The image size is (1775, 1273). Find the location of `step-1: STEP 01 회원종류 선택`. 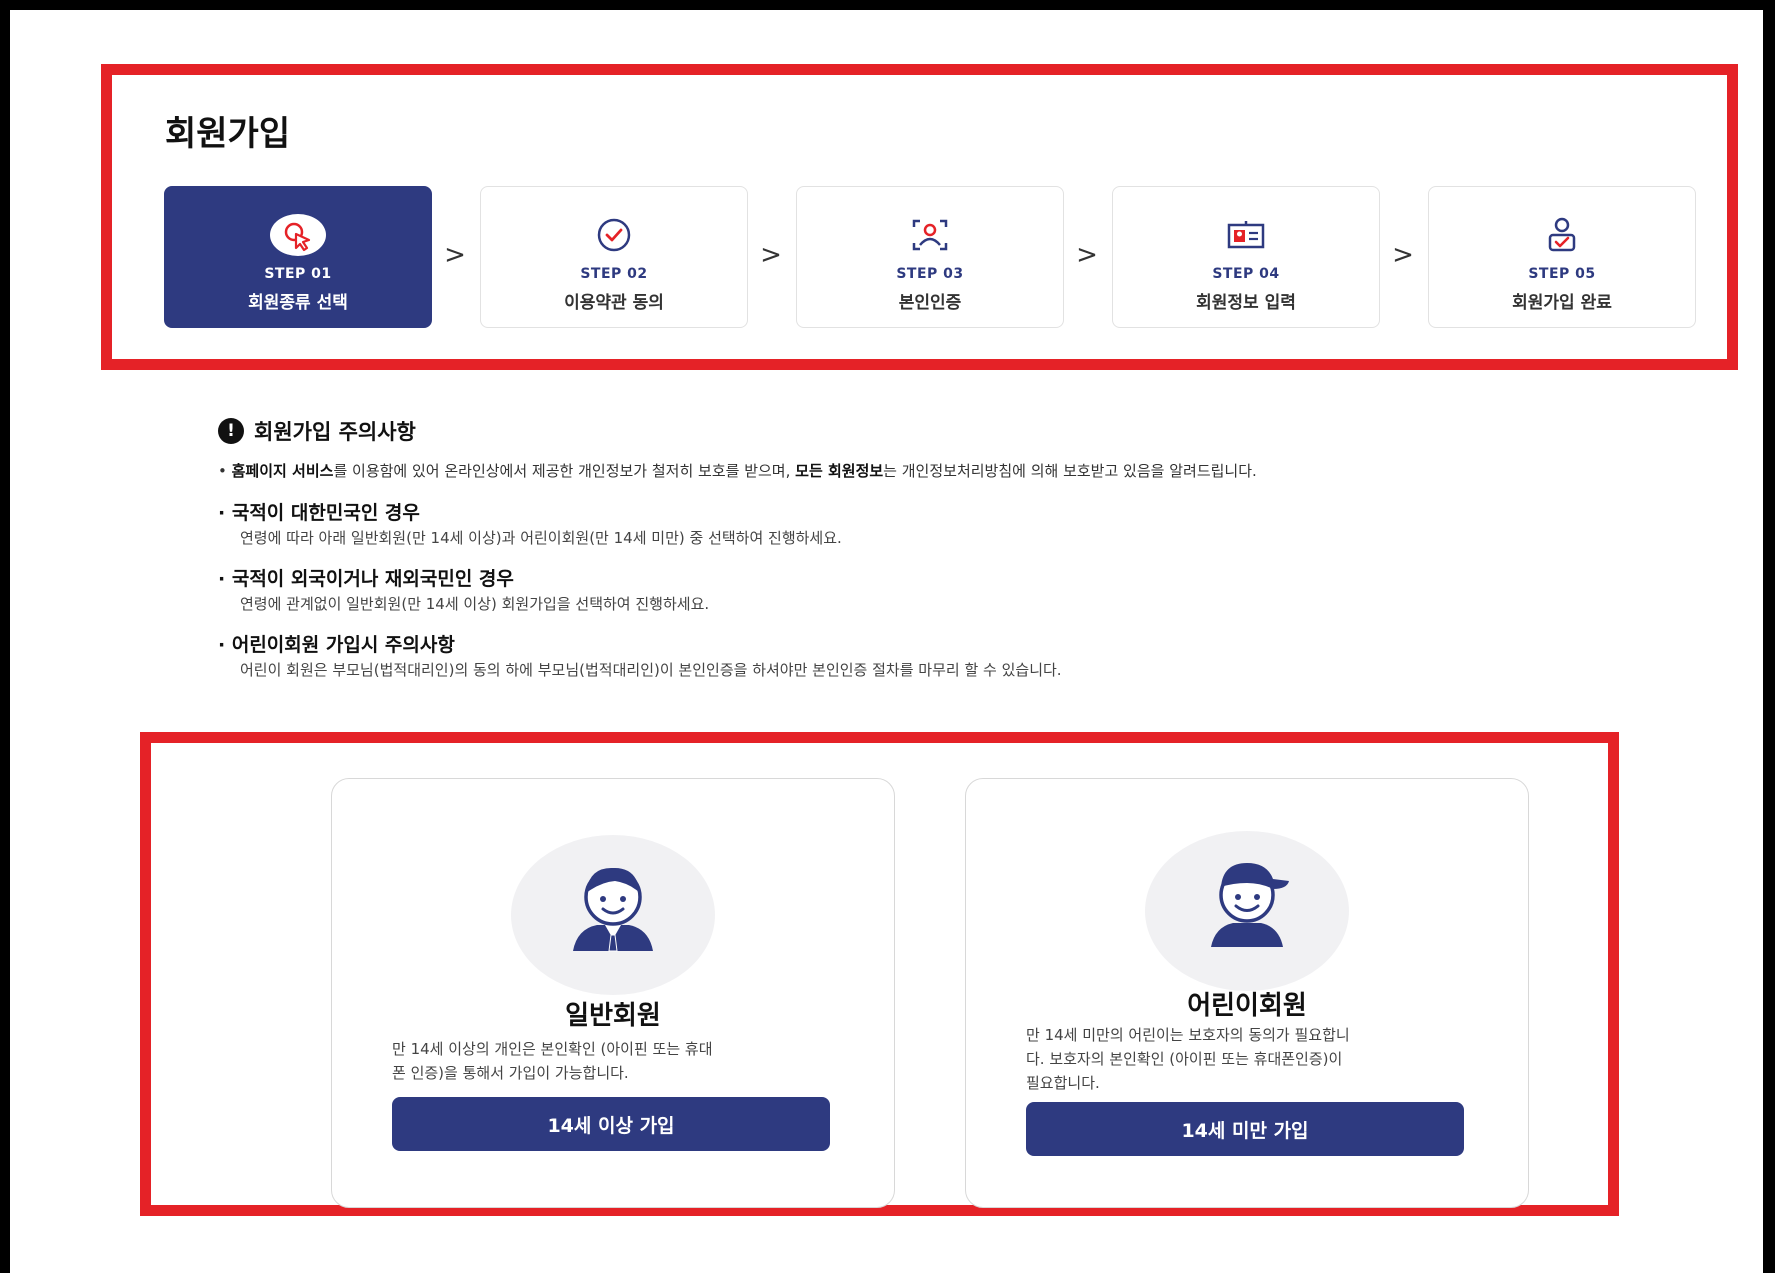

step-1: STEP 01 회원종류 선택 is located at coordinates (298, 257).